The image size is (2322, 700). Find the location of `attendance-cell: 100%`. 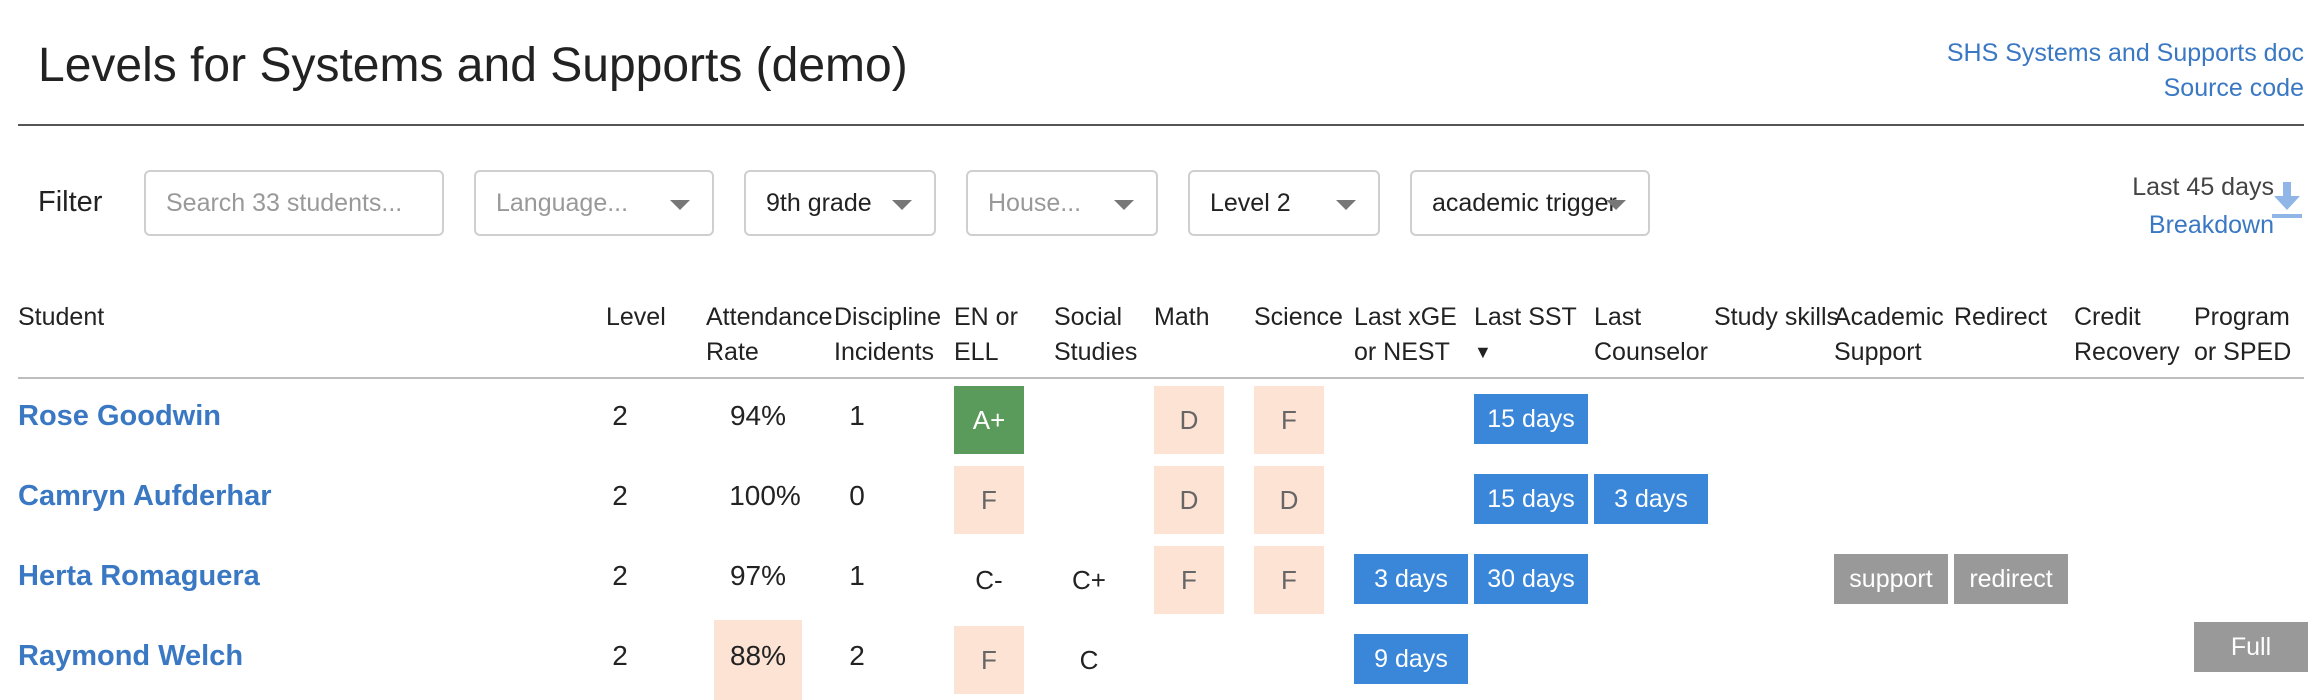

attendance-cell: 100% is located at coordinates (765, 495).